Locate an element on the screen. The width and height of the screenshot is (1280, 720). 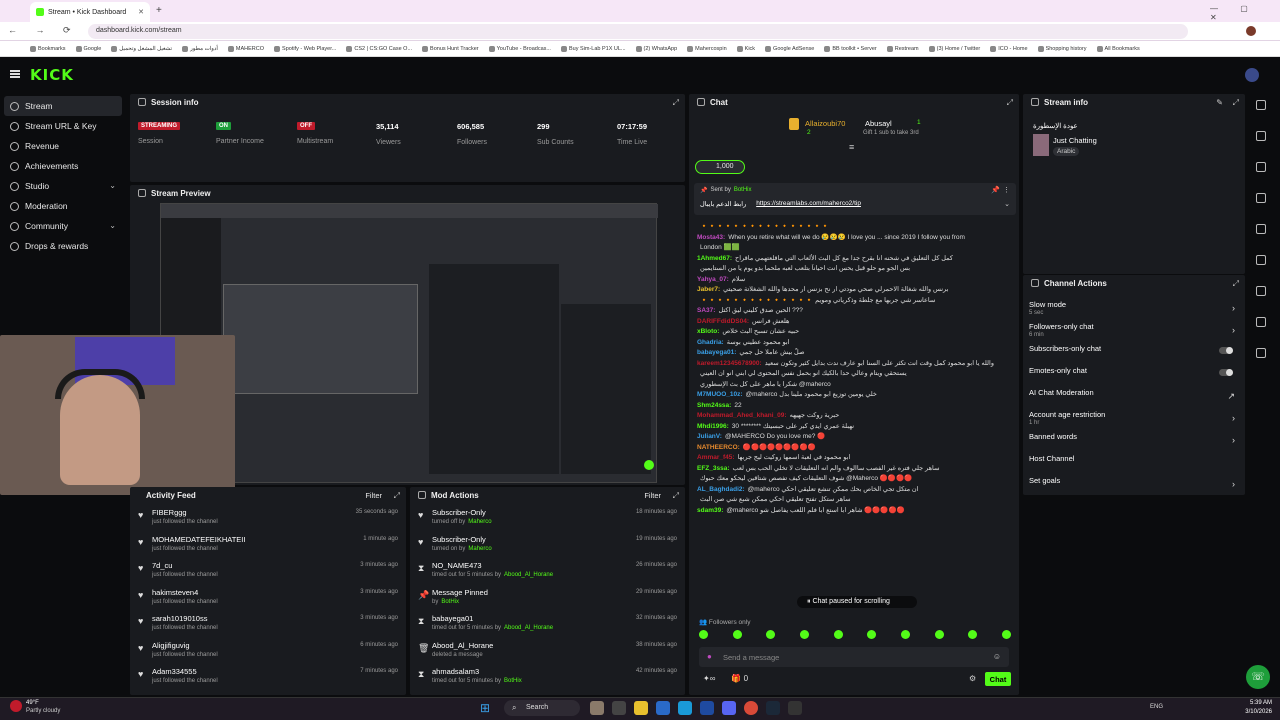
pencil-icon is located at coordinates (1261, 136).